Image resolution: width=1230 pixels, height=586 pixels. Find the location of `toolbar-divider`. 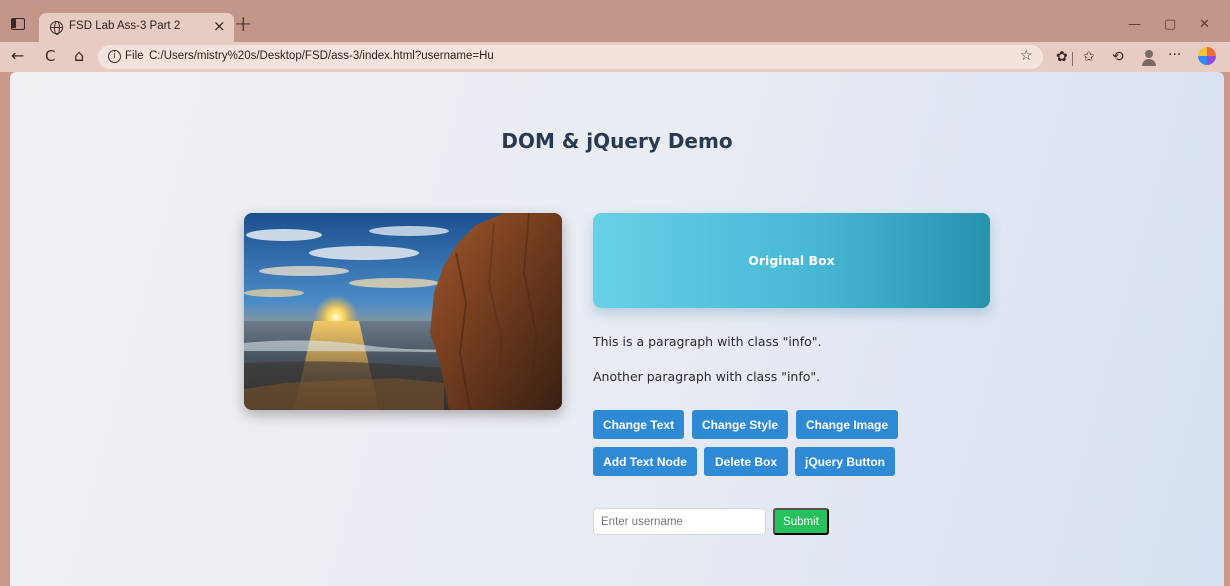

toolbar-divider is located at coordinates (1072, 59).